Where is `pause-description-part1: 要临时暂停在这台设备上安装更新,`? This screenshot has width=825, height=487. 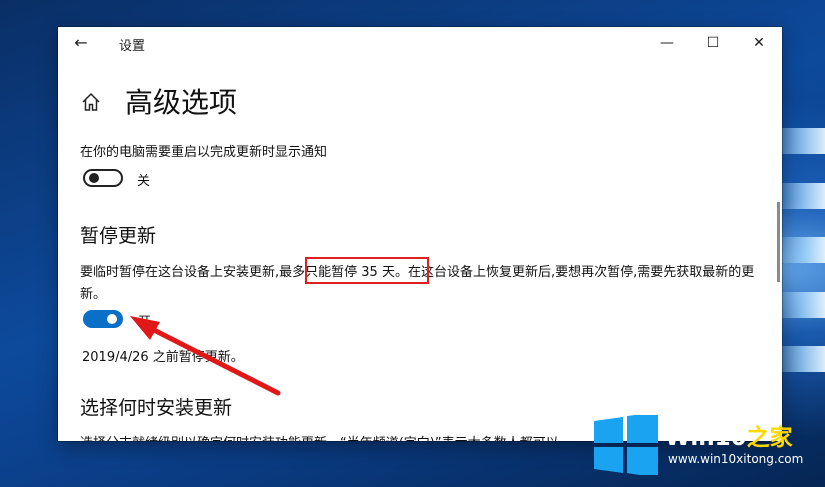
pause-description-part1: 要临时暂停在这台设备上安装更新, is located at coordinates (180, 272).